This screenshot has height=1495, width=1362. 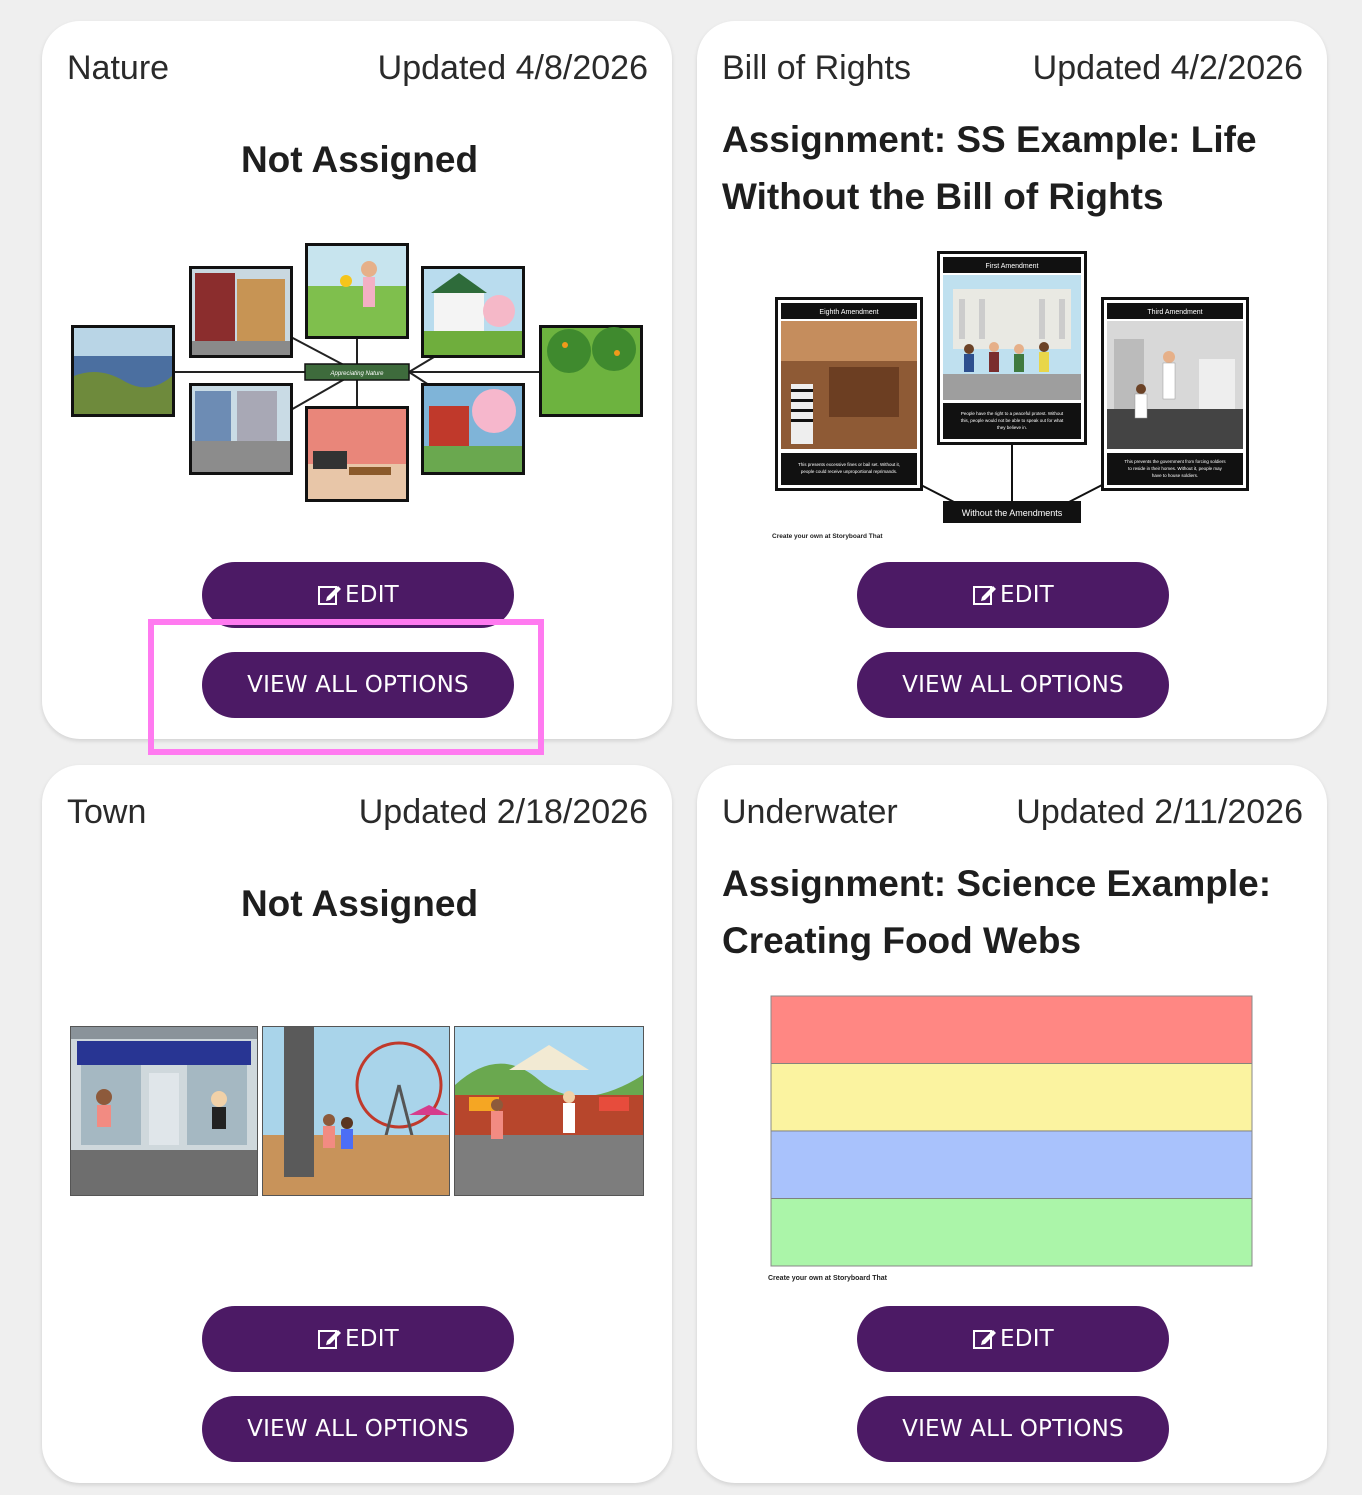 I want to click on diagram-center-label: Appreciating Nature, so click(x=356, y=374).